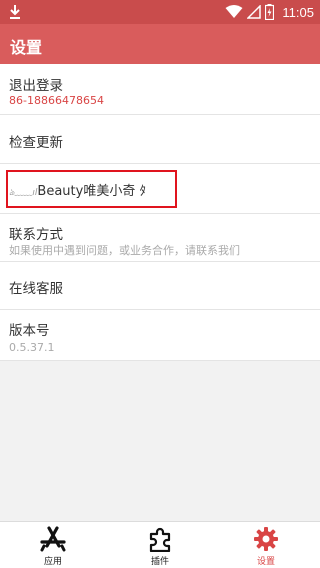 The height and width of the screenshot is (568, 320). What do you see at coordinates (160, 286) in the screenshot?
I see `online-service-row: 在线客服` at bounding box center [160, 286].